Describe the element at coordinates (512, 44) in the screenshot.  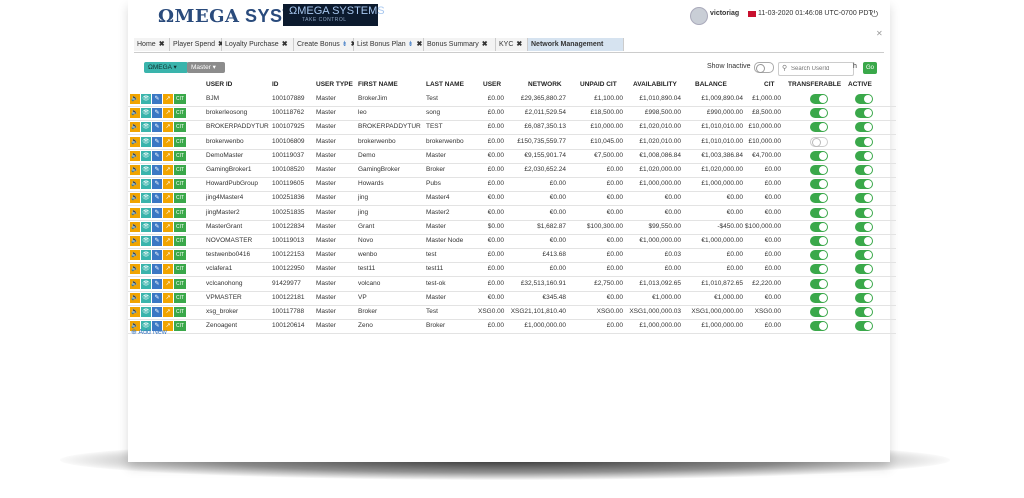
I see `tab-kyc: KYC ✖` at that location.